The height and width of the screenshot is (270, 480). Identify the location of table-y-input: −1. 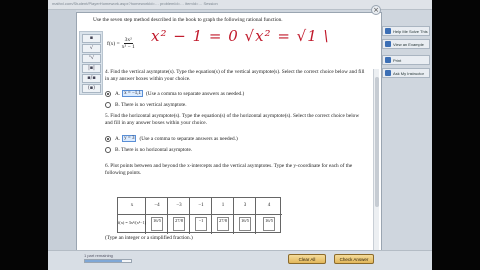
(201, 224).